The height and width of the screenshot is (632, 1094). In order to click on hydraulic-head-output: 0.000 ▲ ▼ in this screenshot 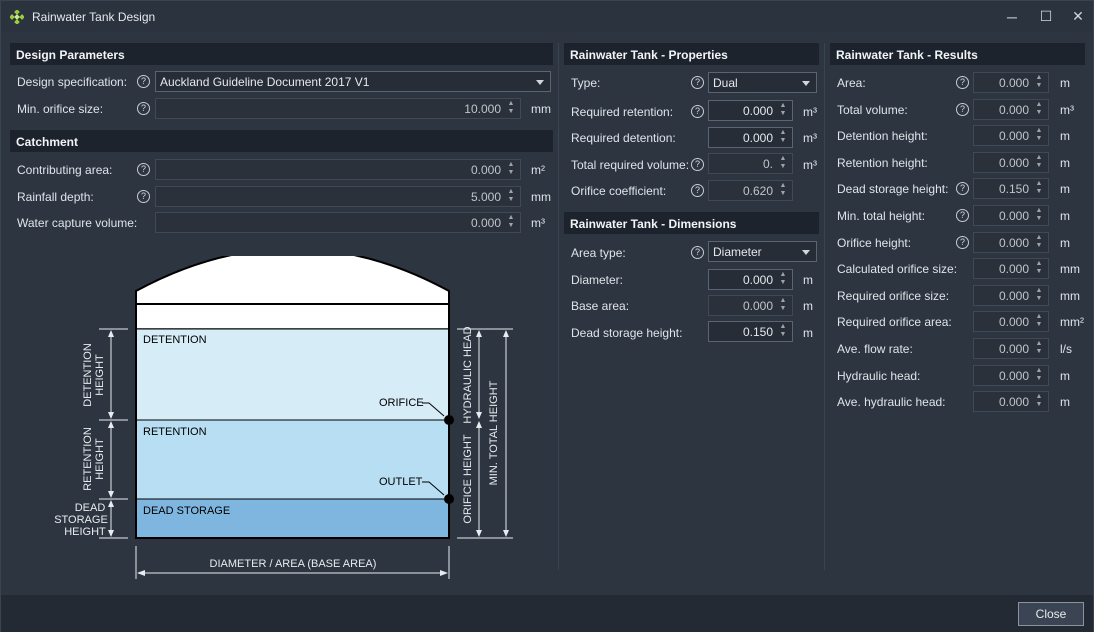, I will do `click(1011, 375)`.